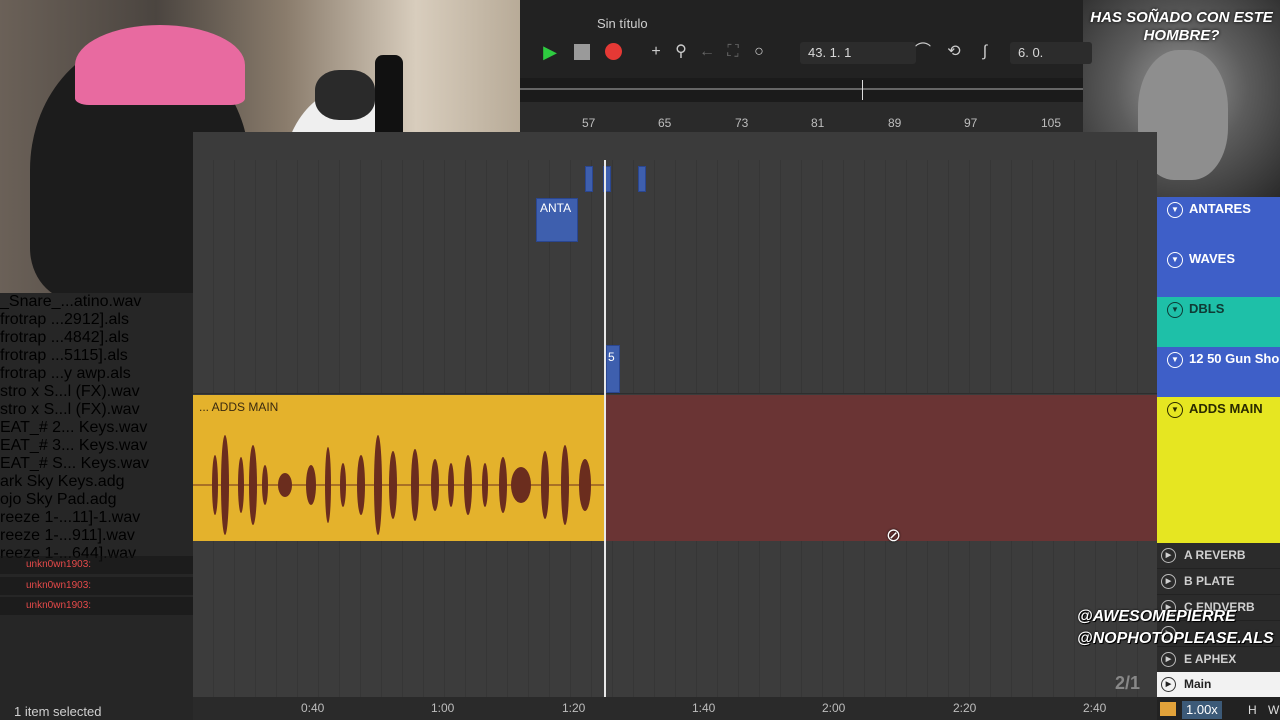  What do you see at coordinates (742, 123) in the screenshot?
I see `bar-73: 73` at bounding box center [742, 123].